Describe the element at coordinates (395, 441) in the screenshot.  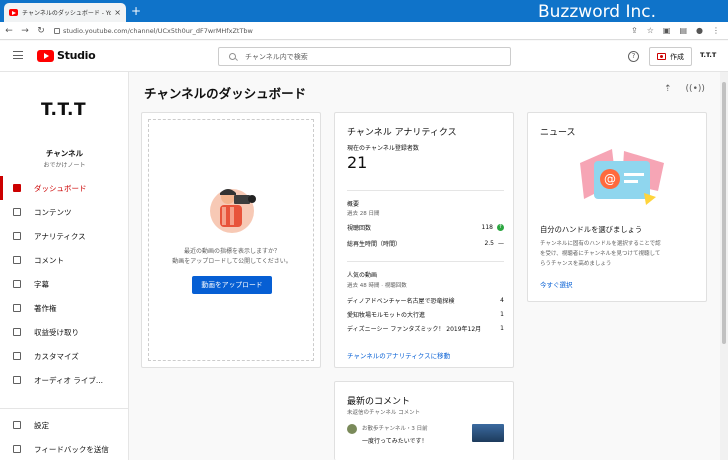
I see `comment-text: 一度行ってみたいです！` at that location.